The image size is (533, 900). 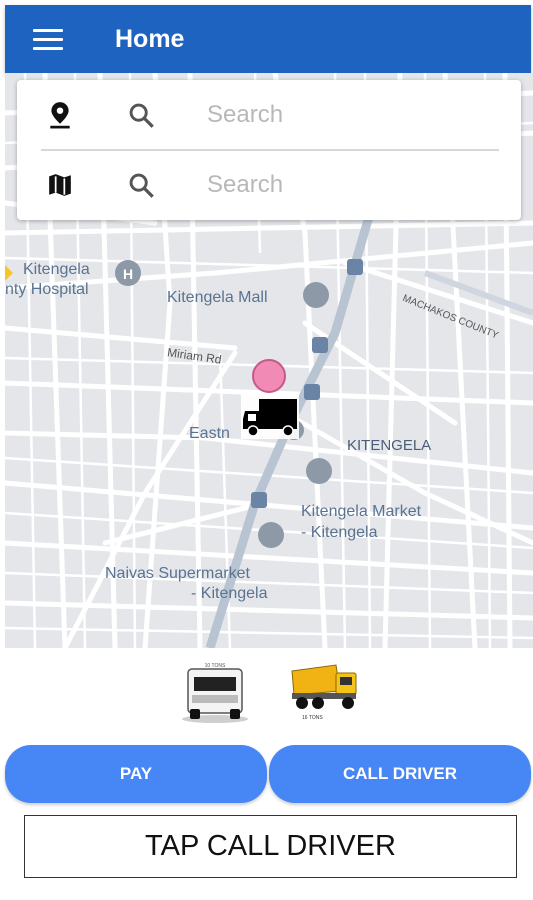 What do you see at coordinates (209, 433) in the screenshot?
I see `map-label: Eastn` at bounding box center [209, 433].